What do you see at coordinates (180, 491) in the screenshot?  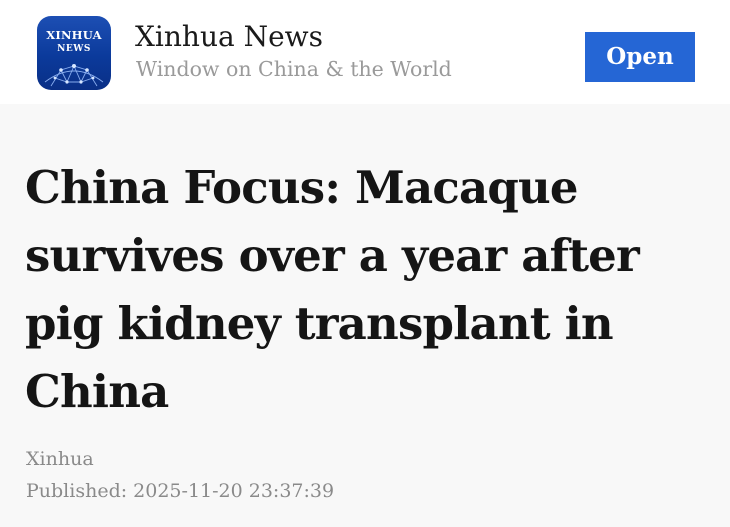 I see `article-published-timestamp: Published: 2025-11-20 23:37:39` at bounding box center [180, 491].